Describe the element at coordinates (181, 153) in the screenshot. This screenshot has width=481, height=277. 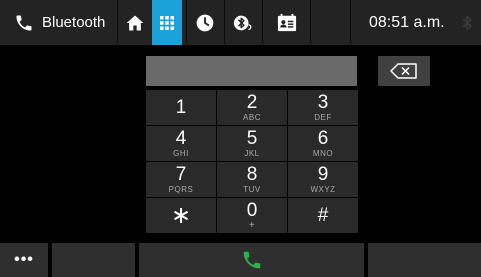
I see `key-letters: GHI` at that location.